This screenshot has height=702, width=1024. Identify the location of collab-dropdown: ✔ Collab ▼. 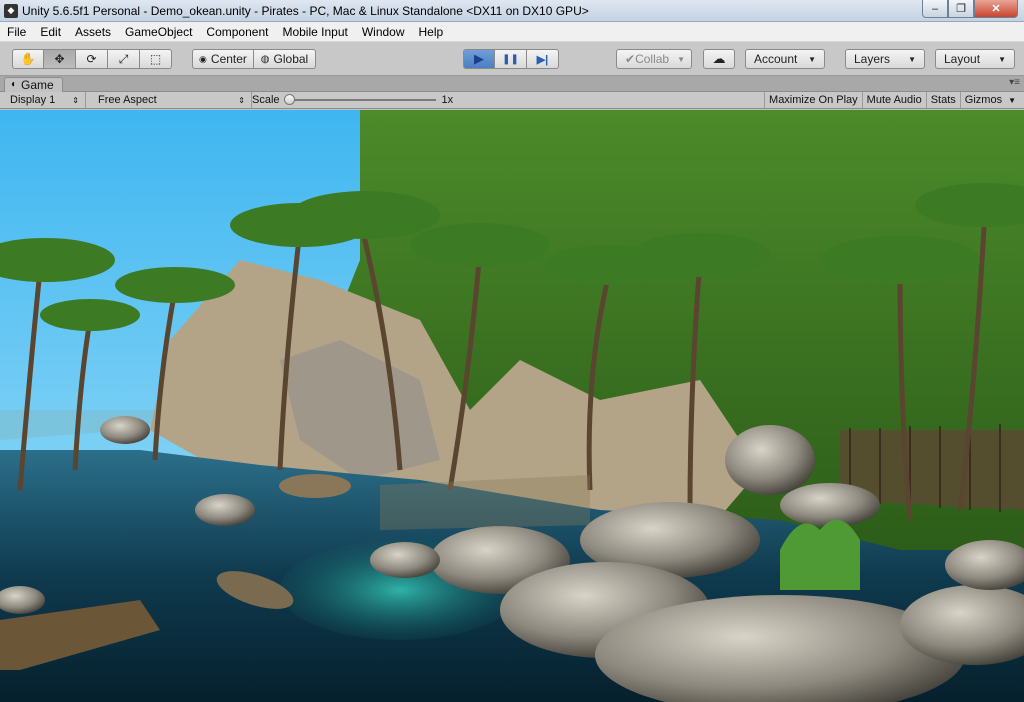
(654, 59).